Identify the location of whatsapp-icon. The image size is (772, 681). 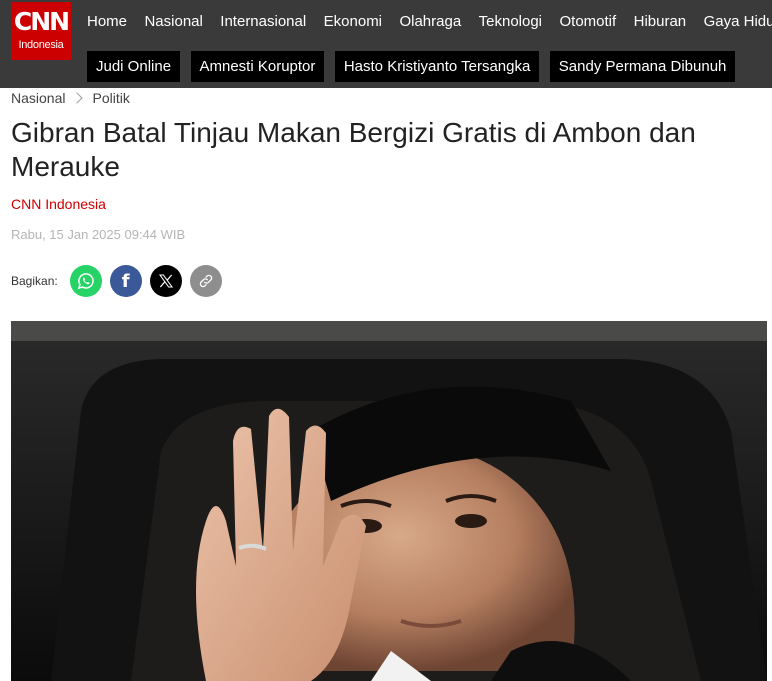
(85, 281).